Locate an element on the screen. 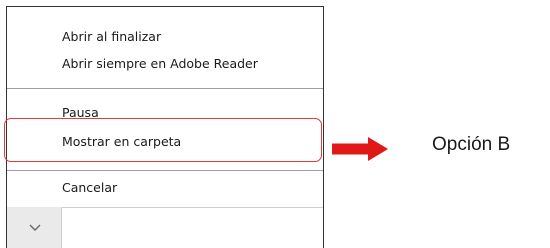 The width and height of the screenshot is (550, 248). download-bar-area is located at coordinates (192, 227).